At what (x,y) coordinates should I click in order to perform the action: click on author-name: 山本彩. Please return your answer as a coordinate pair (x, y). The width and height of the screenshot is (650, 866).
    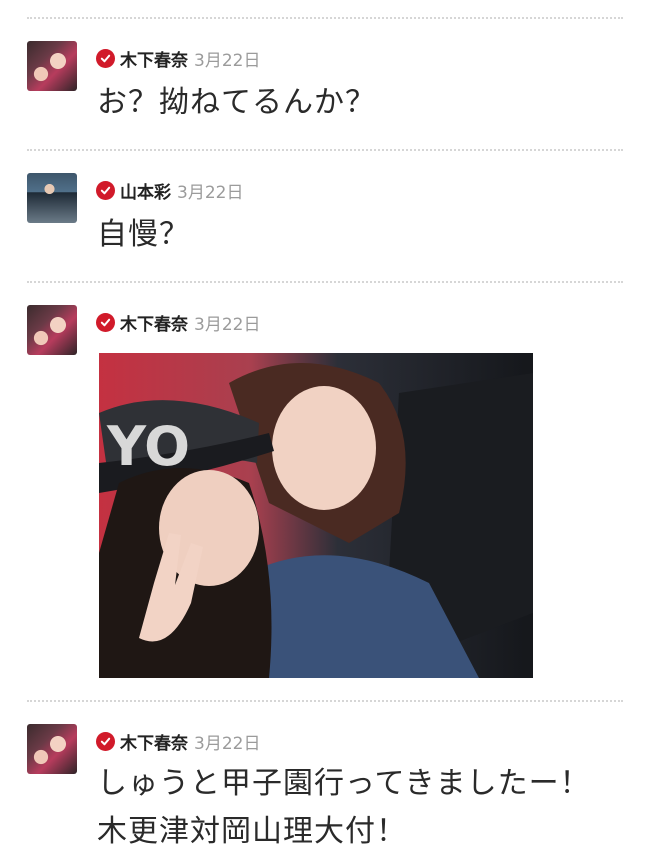
    Looking at the image, I should click on (145, 190).